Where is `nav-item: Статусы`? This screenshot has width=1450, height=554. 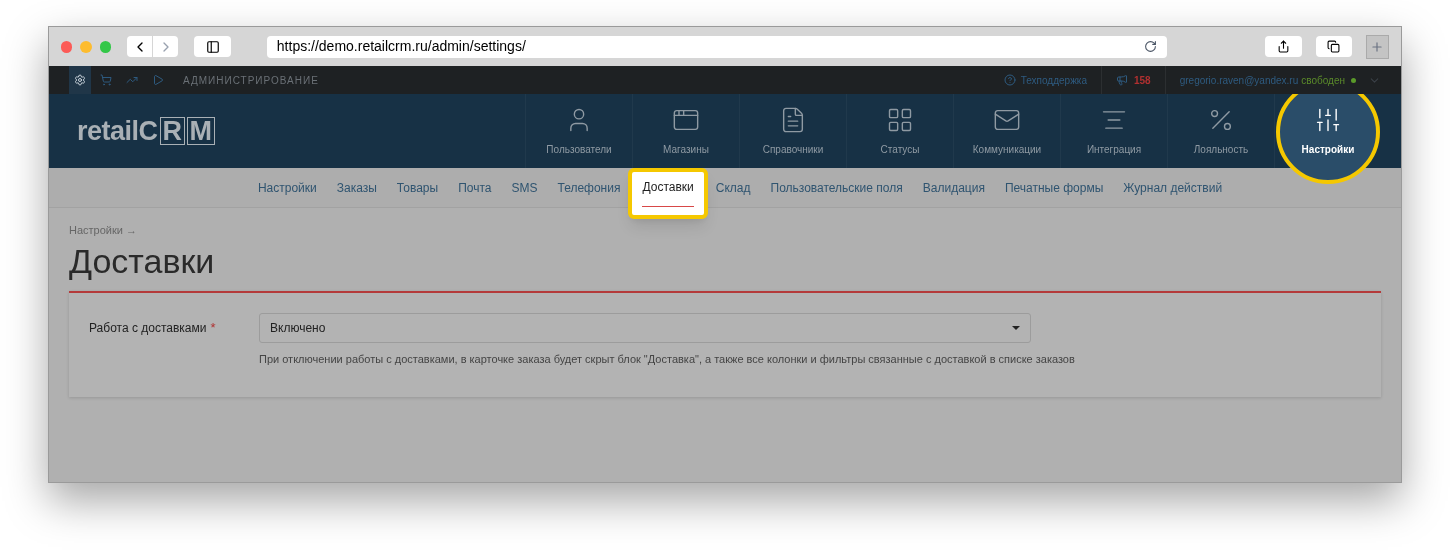 nav-item: Статусы is located at coordinates (900, 131).